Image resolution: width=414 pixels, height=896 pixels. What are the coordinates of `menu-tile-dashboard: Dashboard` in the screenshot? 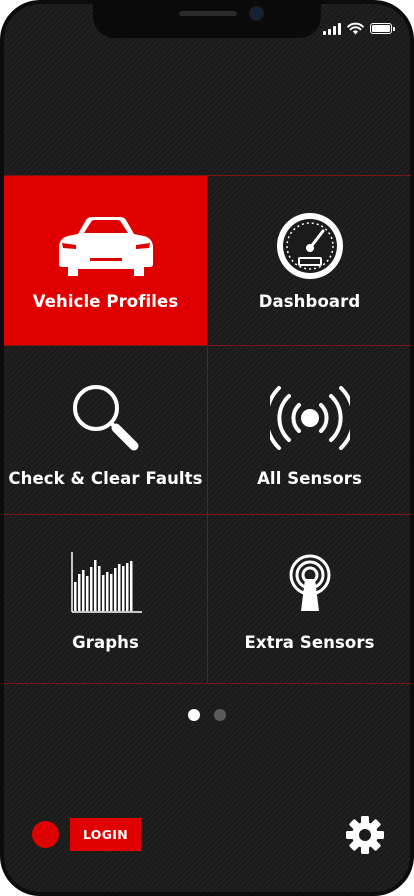 It's located at (309, 260).